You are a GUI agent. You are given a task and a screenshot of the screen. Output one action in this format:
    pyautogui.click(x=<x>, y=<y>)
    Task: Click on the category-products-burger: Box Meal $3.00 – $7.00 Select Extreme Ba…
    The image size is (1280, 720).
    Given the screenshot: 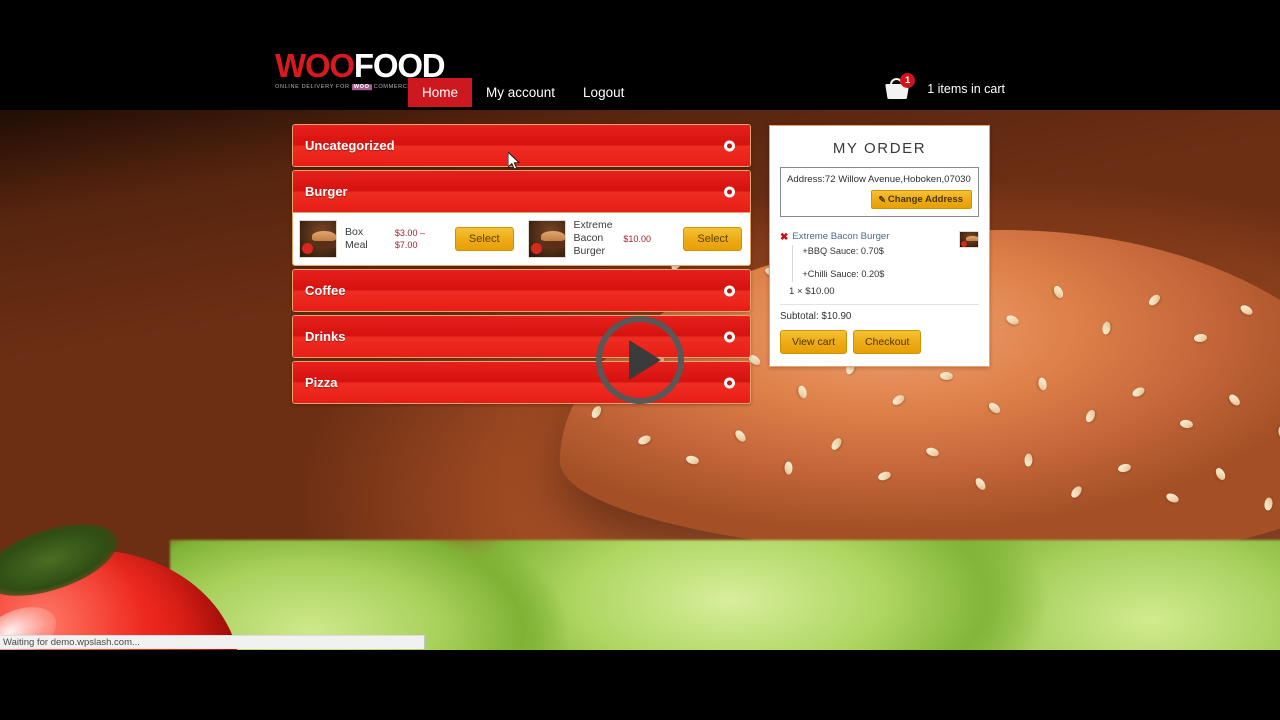 What is the action you would take?
    pyautogui.click(x=522, y=239)
    